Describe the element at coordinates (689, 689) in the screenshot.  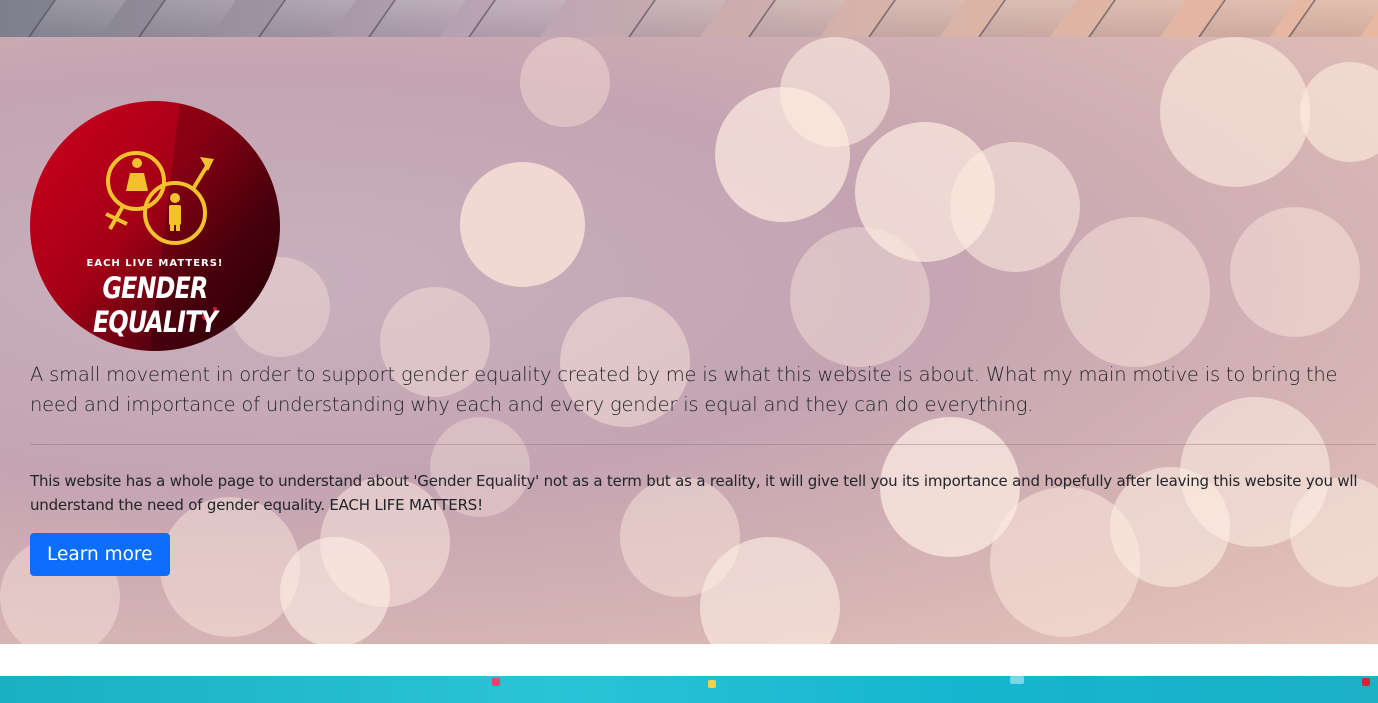
I see `bottom-banner-image` at that location.